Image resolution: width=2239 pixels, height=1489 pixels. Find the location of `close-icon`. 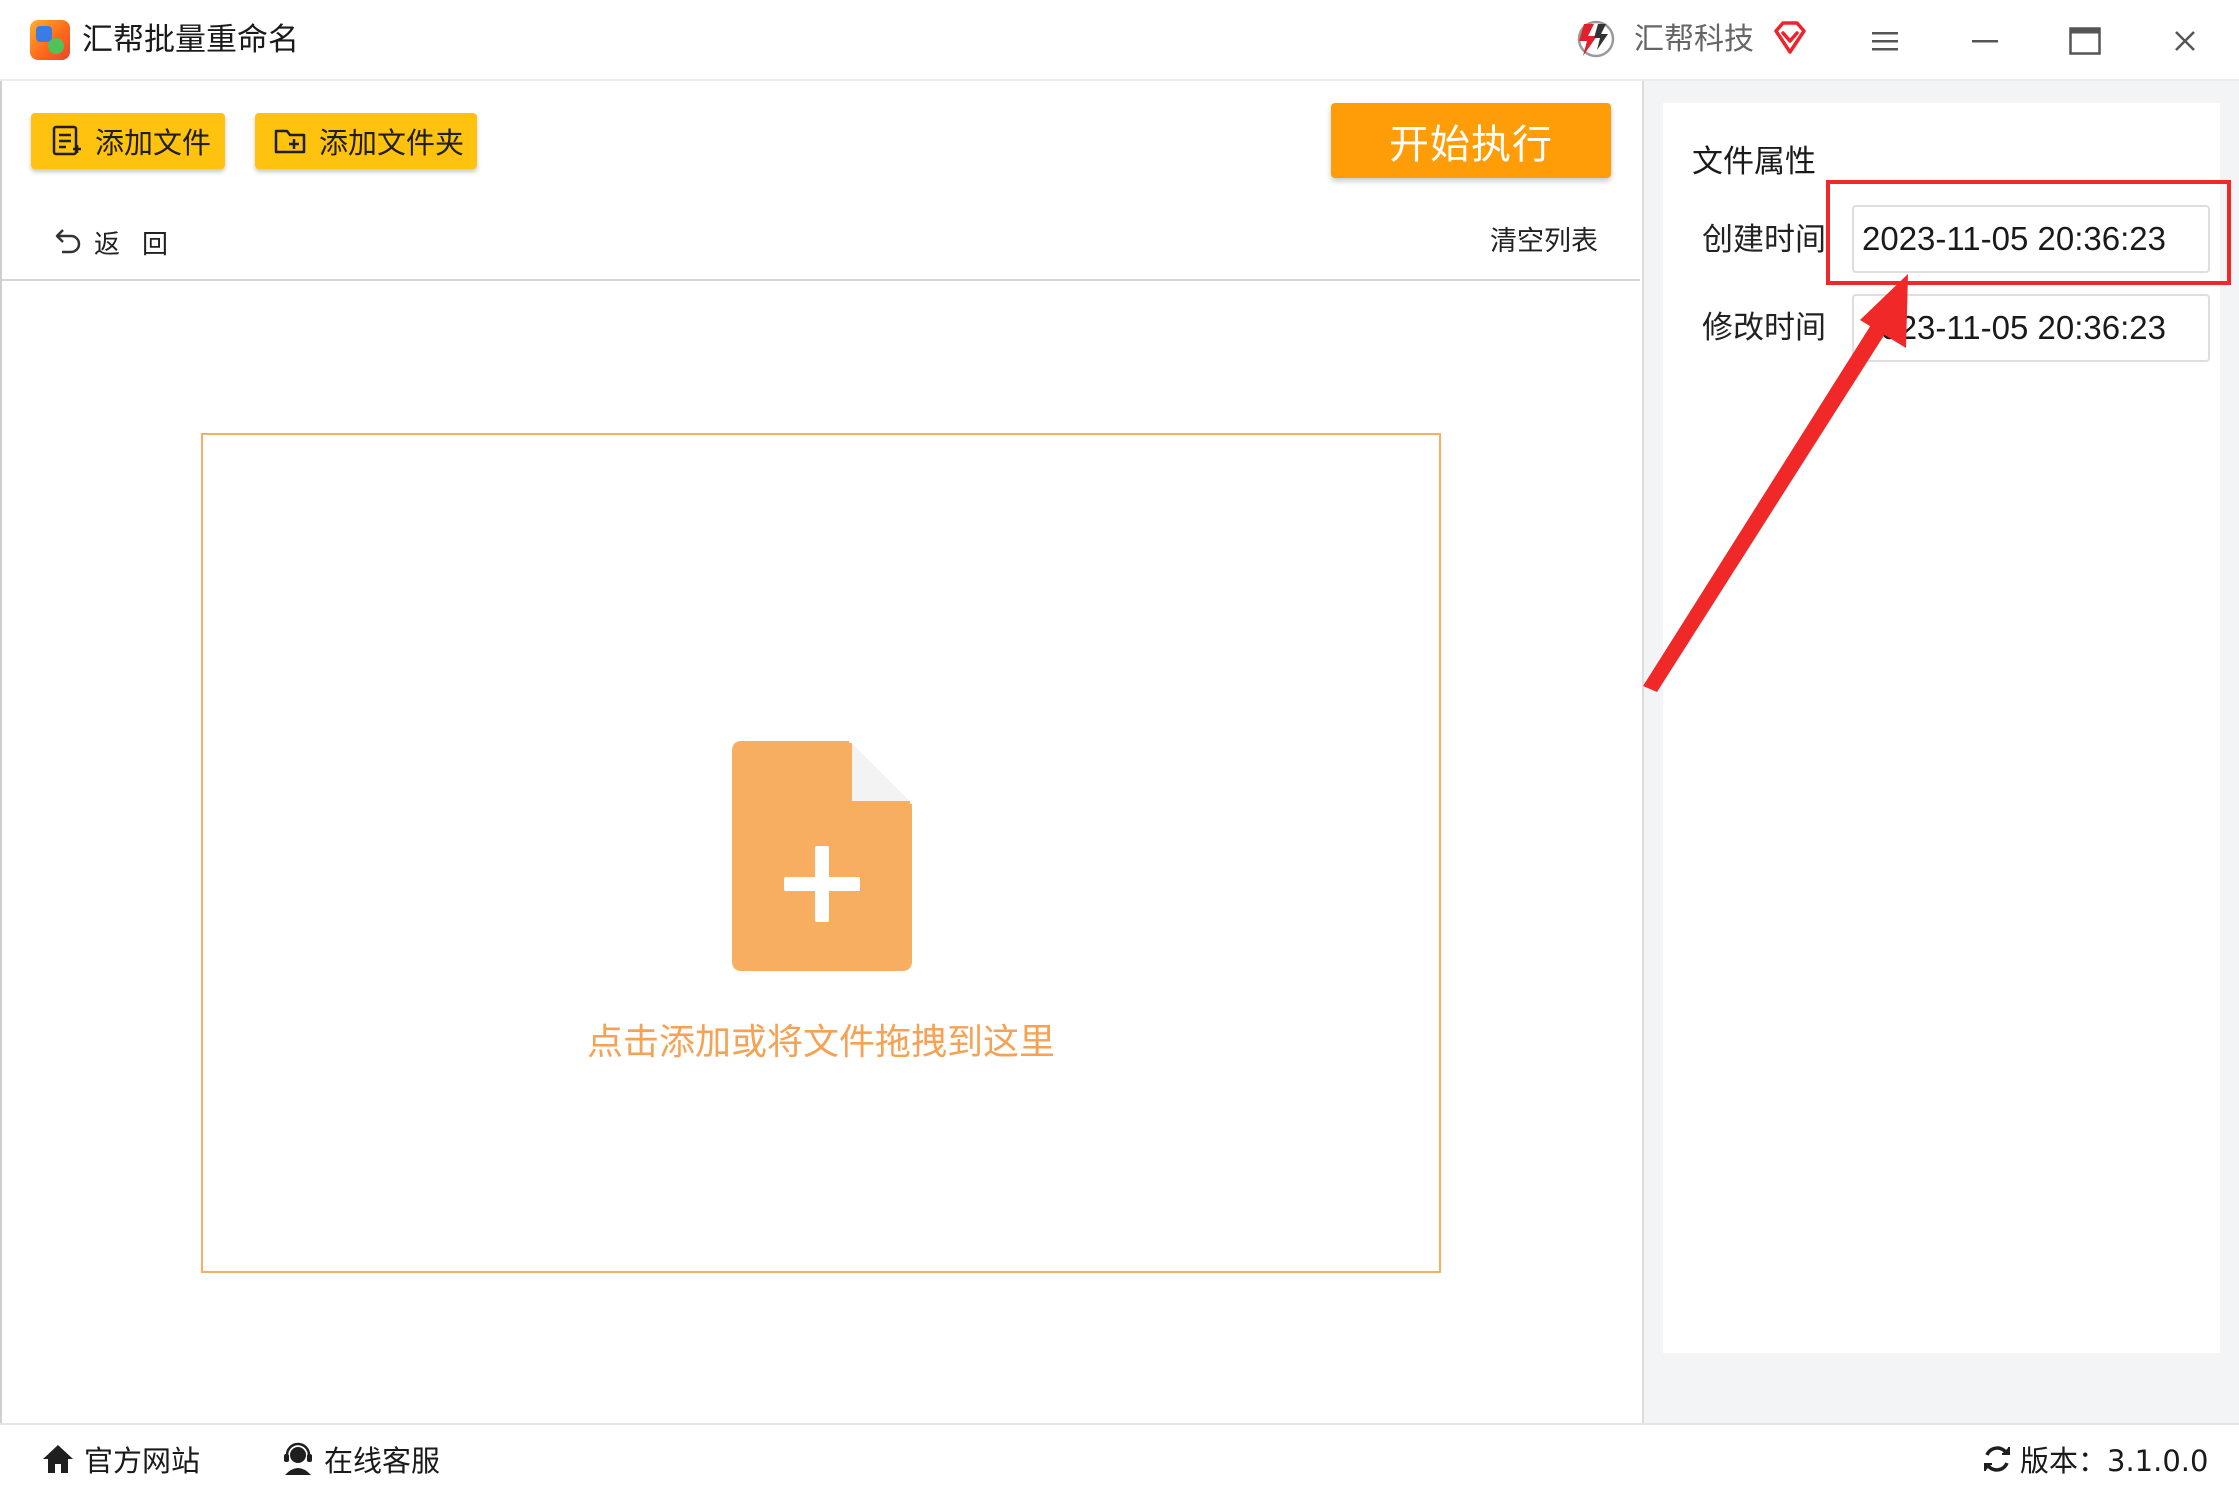

close-icon is located at coordinates (2185, 41).